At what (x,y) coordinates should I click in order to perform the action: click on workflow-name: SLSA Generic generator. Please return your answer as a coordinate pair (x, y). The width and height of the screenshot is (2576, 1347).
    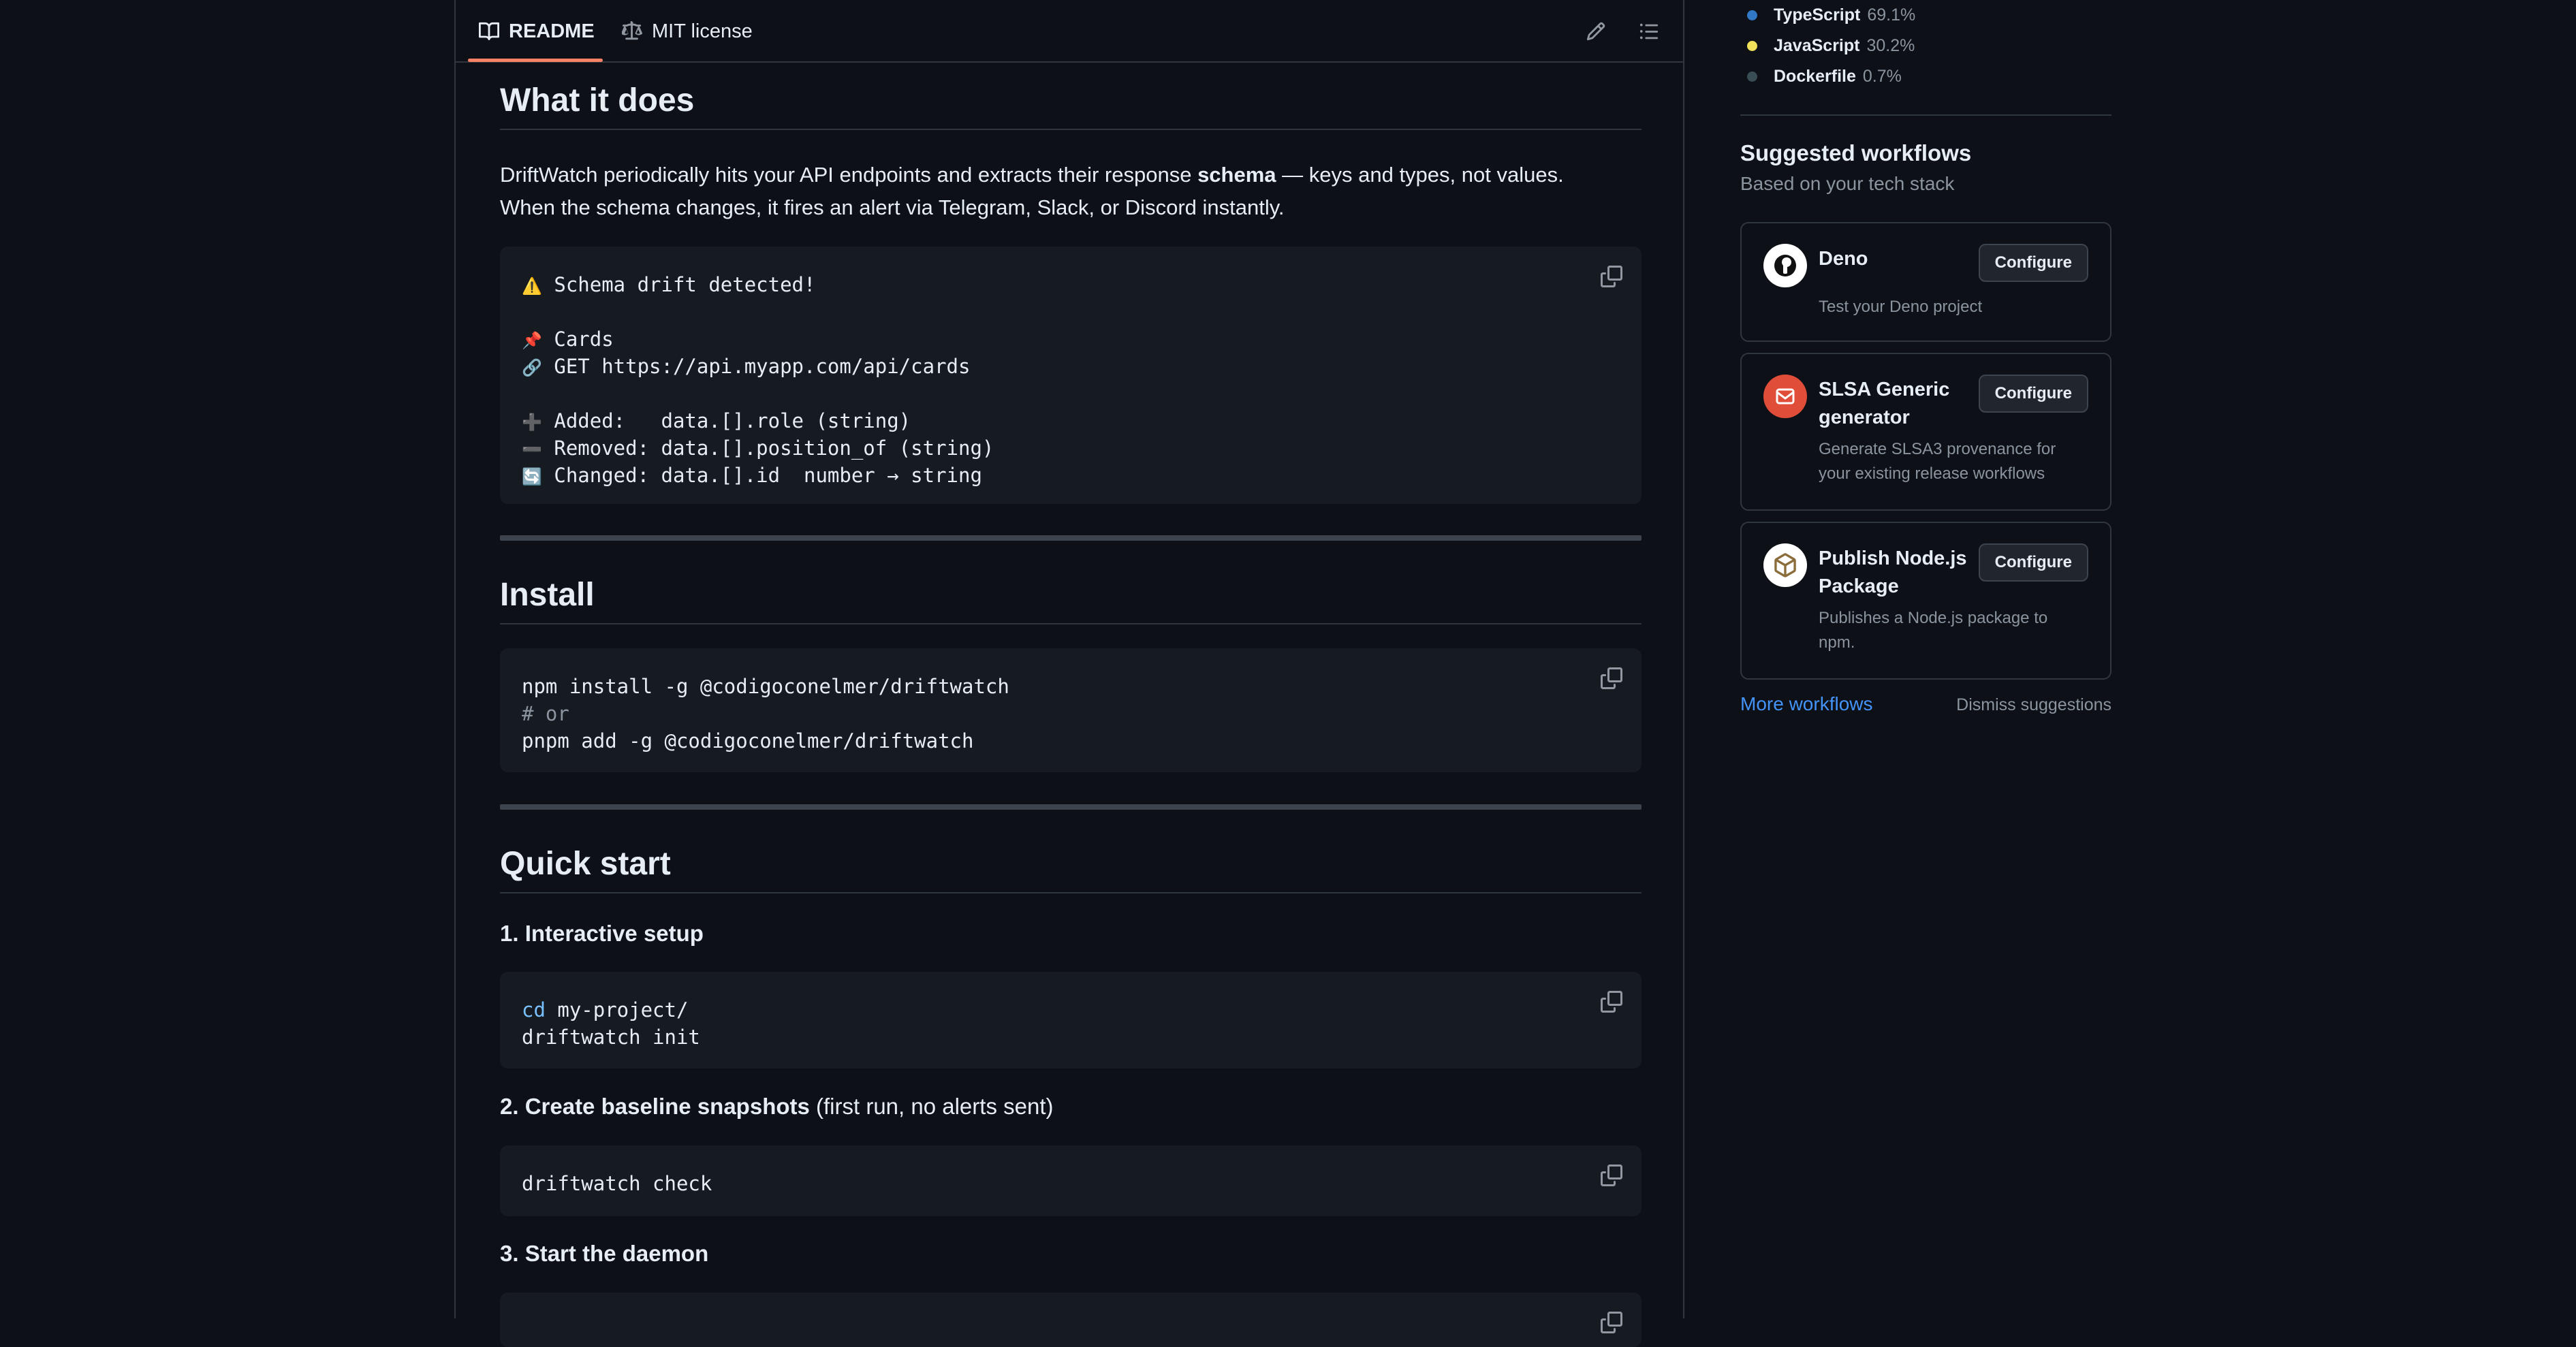
    Looking at the image, I should click on (1900, 404).